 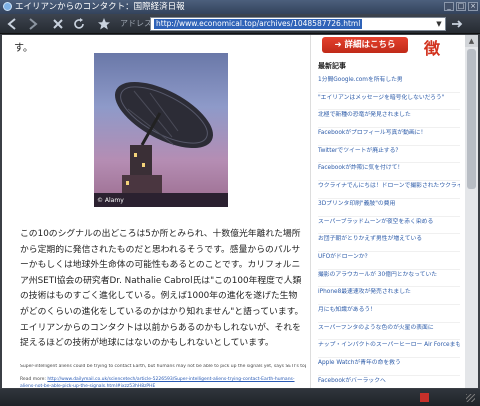 I want to click on status-indicator-icon, so click(x=424, y=397).